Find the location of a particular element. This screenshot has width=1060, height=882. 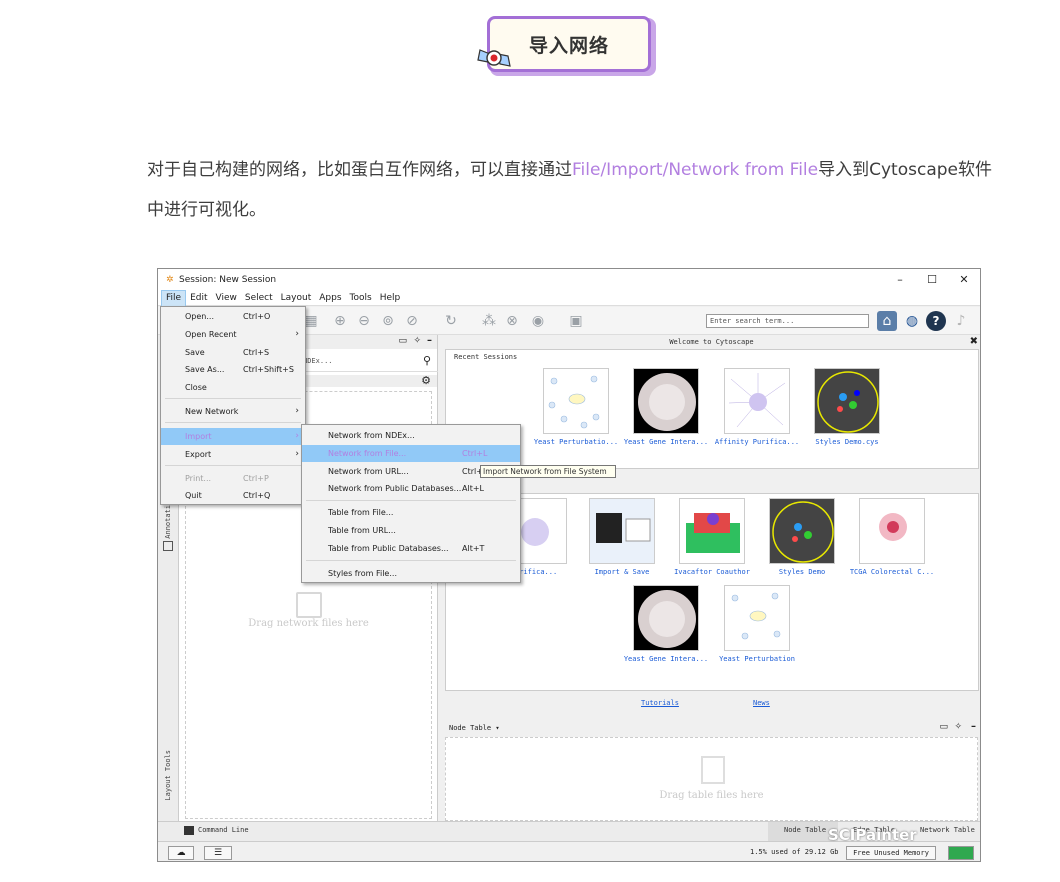

close-window-button: ✕ is located at coordinates (964, 280).